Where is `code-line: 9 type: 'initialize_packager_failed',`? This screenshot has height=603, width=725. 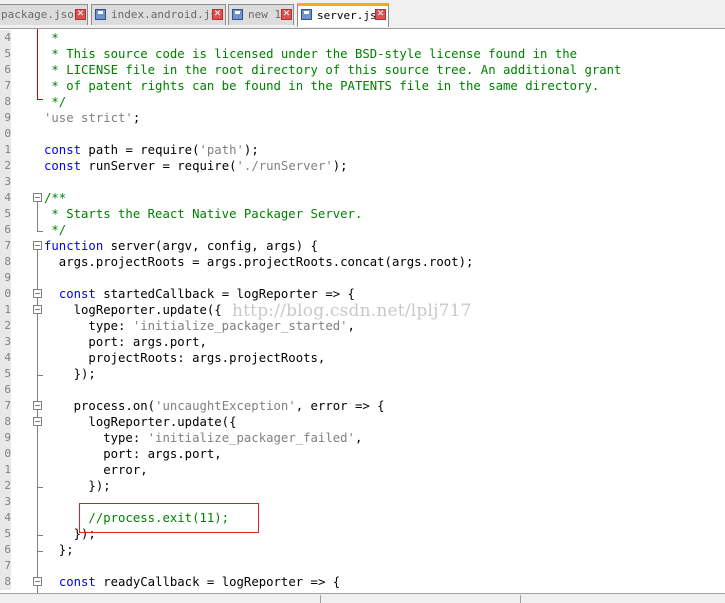 code-line: 9 type: 'initialize_packager_failed', is located at coordinates (362, 438).